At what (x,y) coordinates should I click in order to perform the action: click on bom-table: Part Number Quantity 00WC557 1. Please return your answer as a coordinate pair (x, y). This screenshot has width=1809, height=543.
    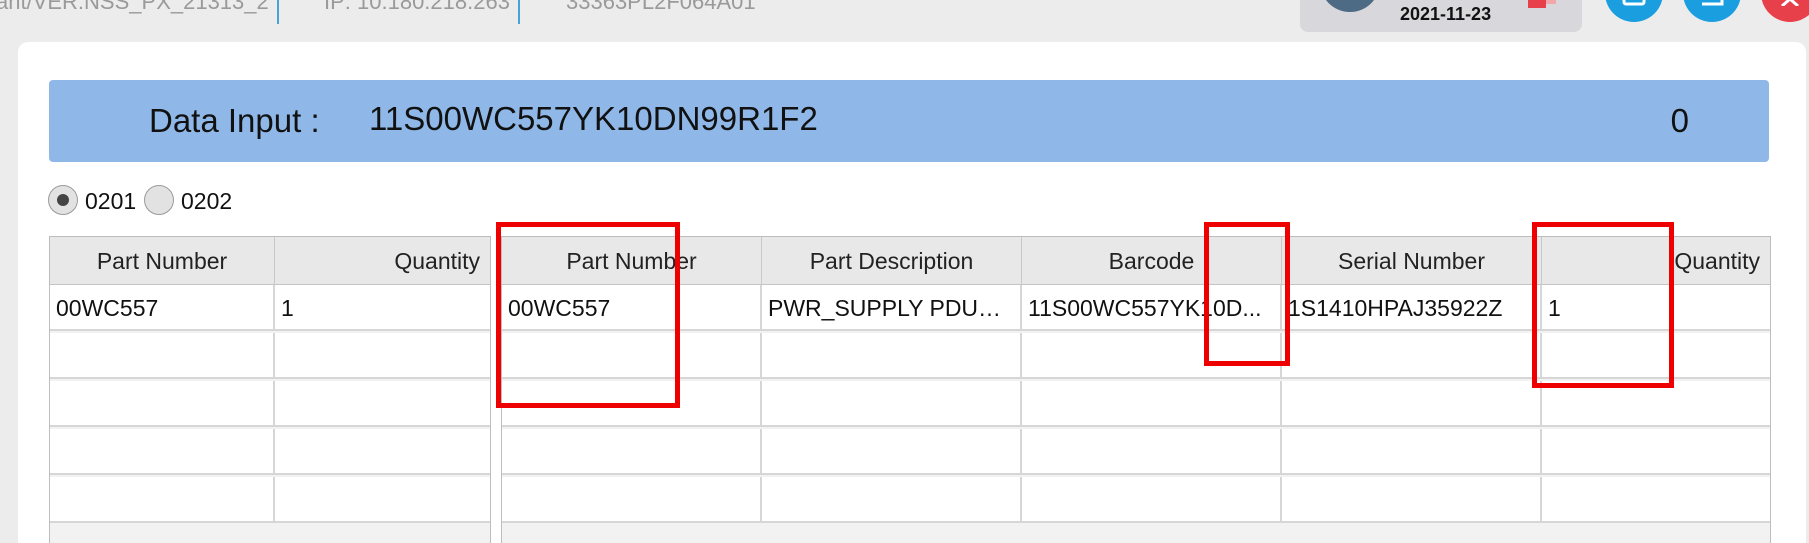
    Looking at the image, I should click on (270, 389).